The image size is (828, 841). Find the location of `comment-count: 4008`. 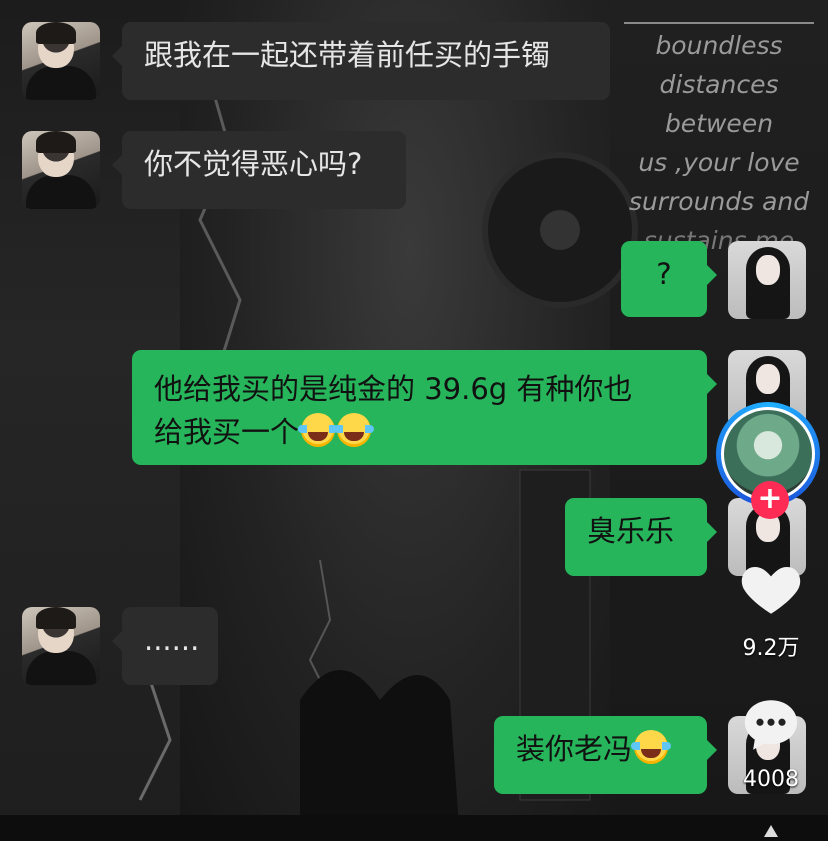

comment-count: 4008 is located at coordinates (771, 779).